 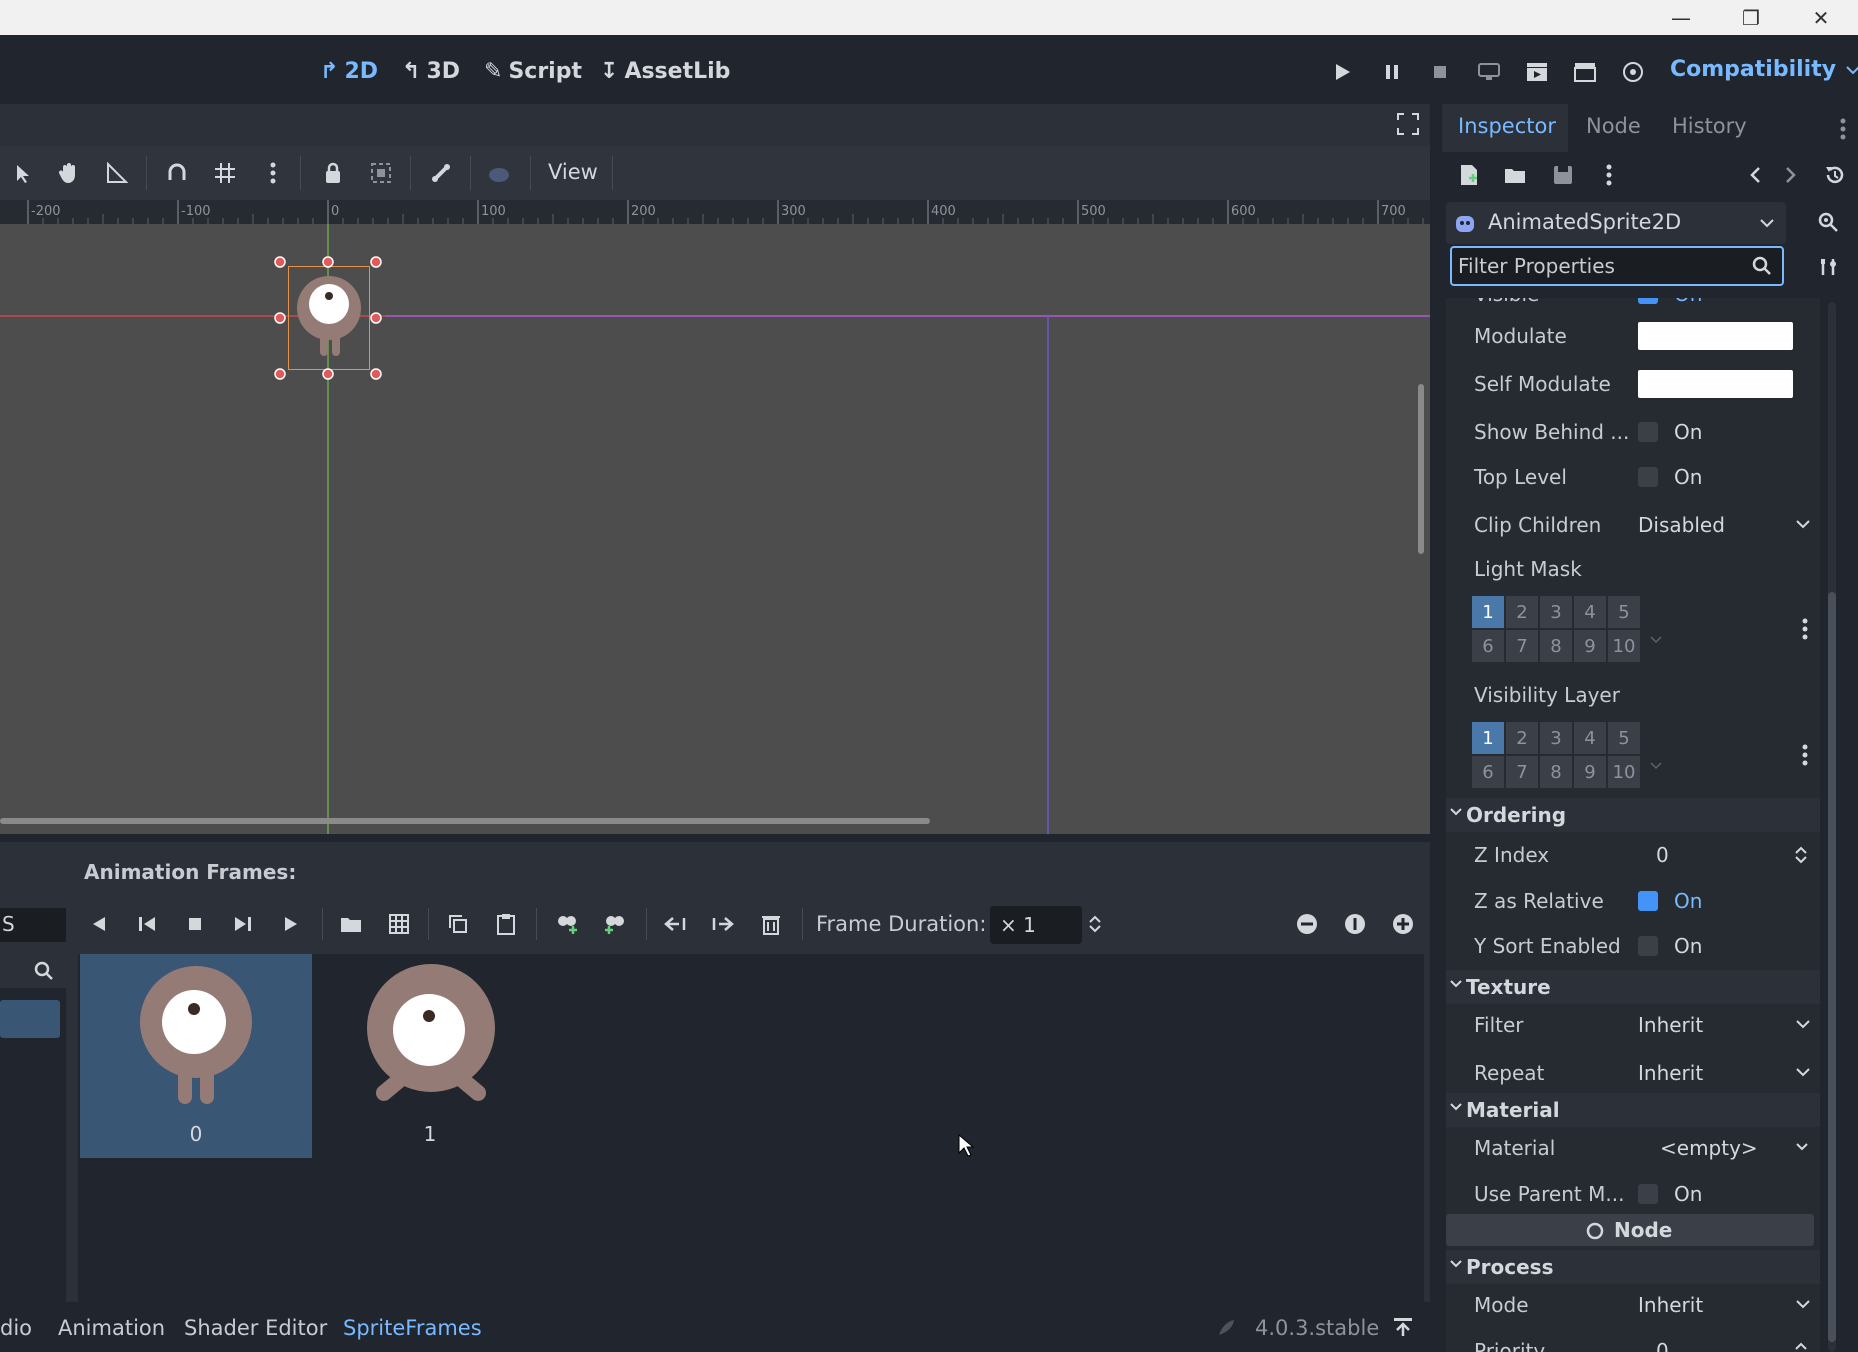 What do you see at coordinates (465, 821) in the screenshot?
I see `horizontal-scrollbar` at bounding box center [465, 821].